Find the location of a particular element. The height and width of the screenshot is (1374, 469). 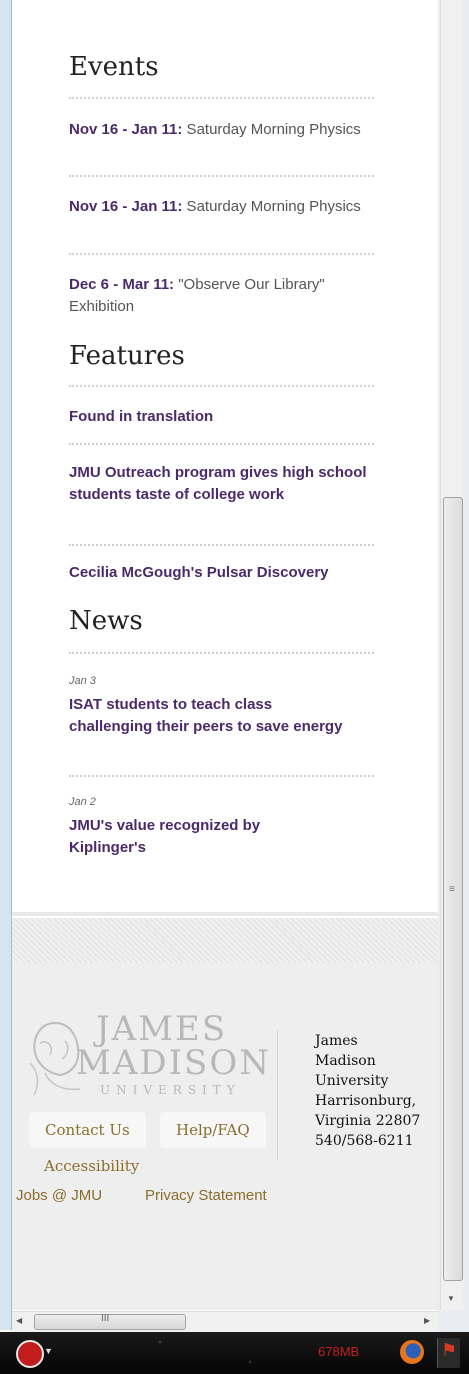

news-link: JMU's value recognized by Kiplinger's is located at coordinates (194, 837).